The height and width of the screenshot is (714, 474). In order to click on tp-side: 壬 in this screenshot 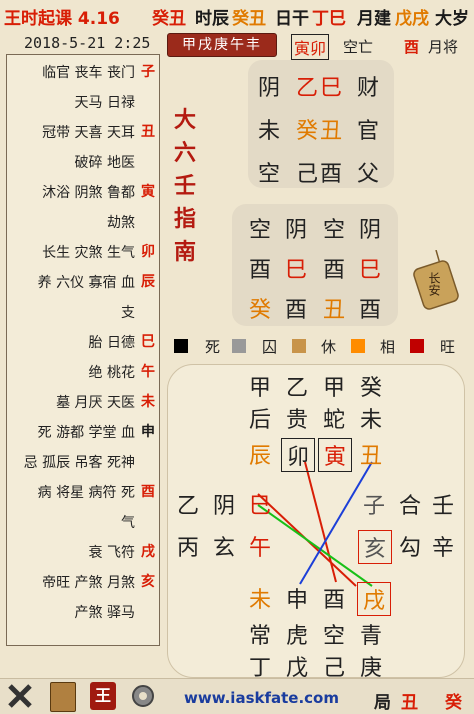, I will do `click(442, 506)`.